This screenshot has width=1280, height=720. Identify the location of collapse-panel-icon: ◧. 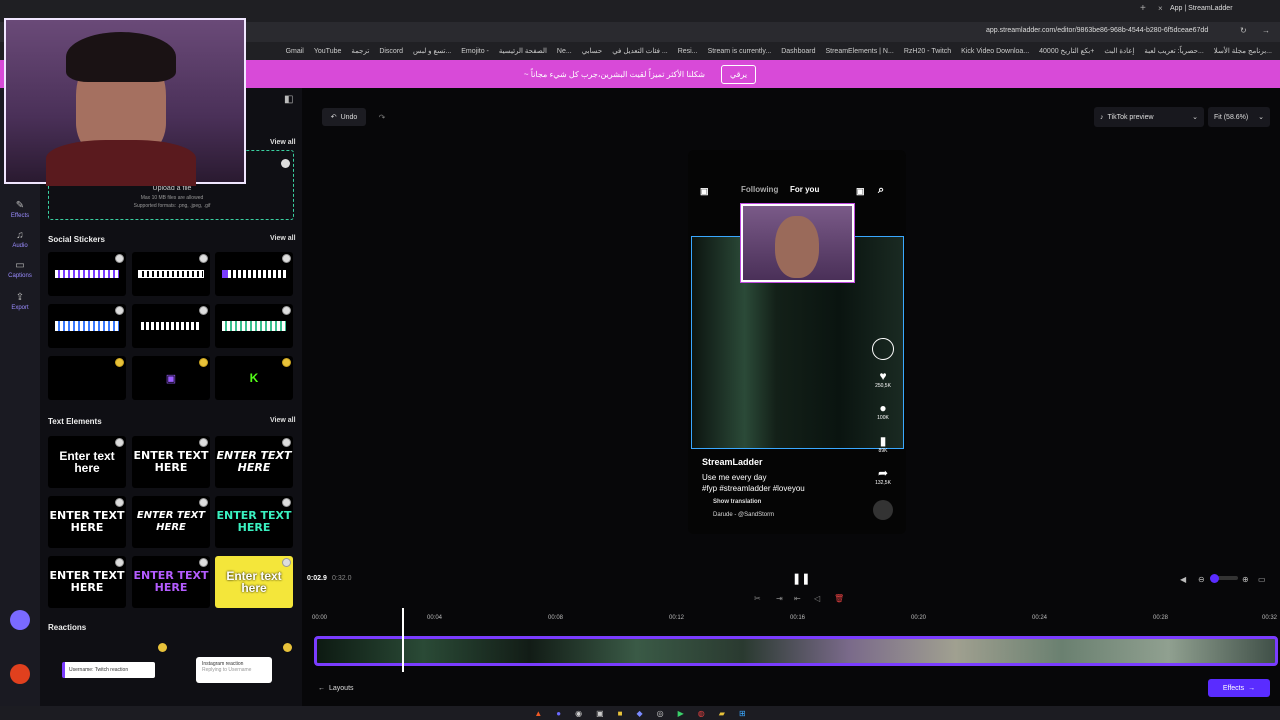
(288, 99).